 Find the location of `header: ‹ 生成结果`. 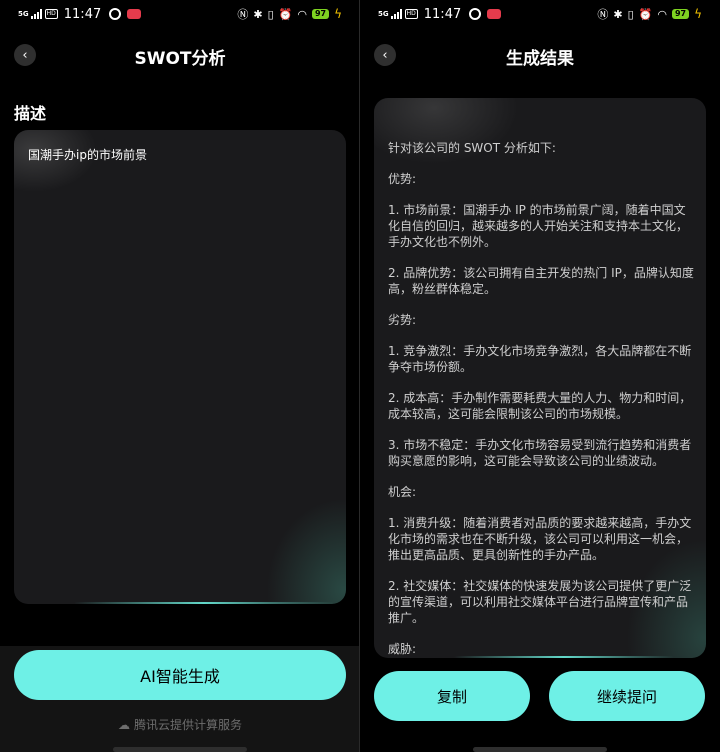

header: ‹ 生成结果 is located at coordinates (540, 56).